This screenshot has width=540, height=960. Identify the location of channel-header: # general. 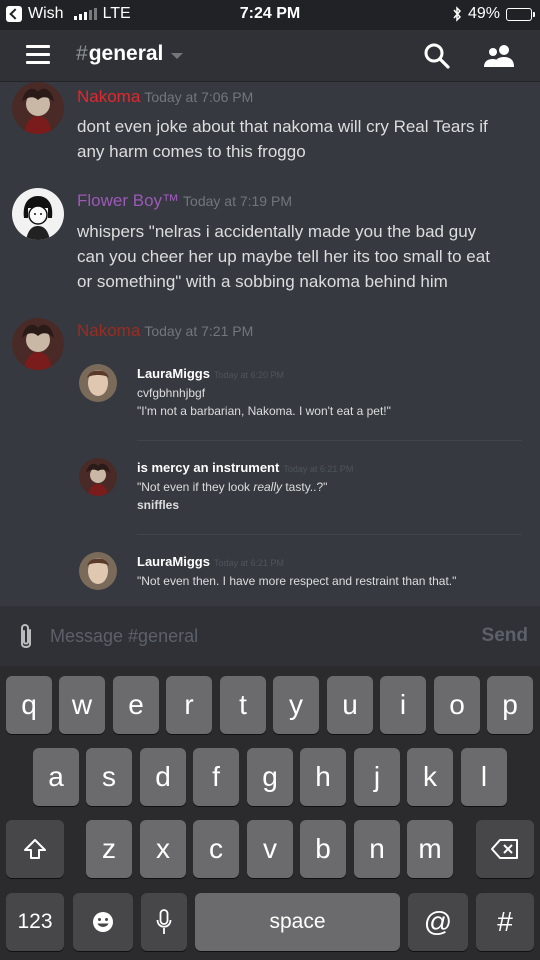
(270, 56).